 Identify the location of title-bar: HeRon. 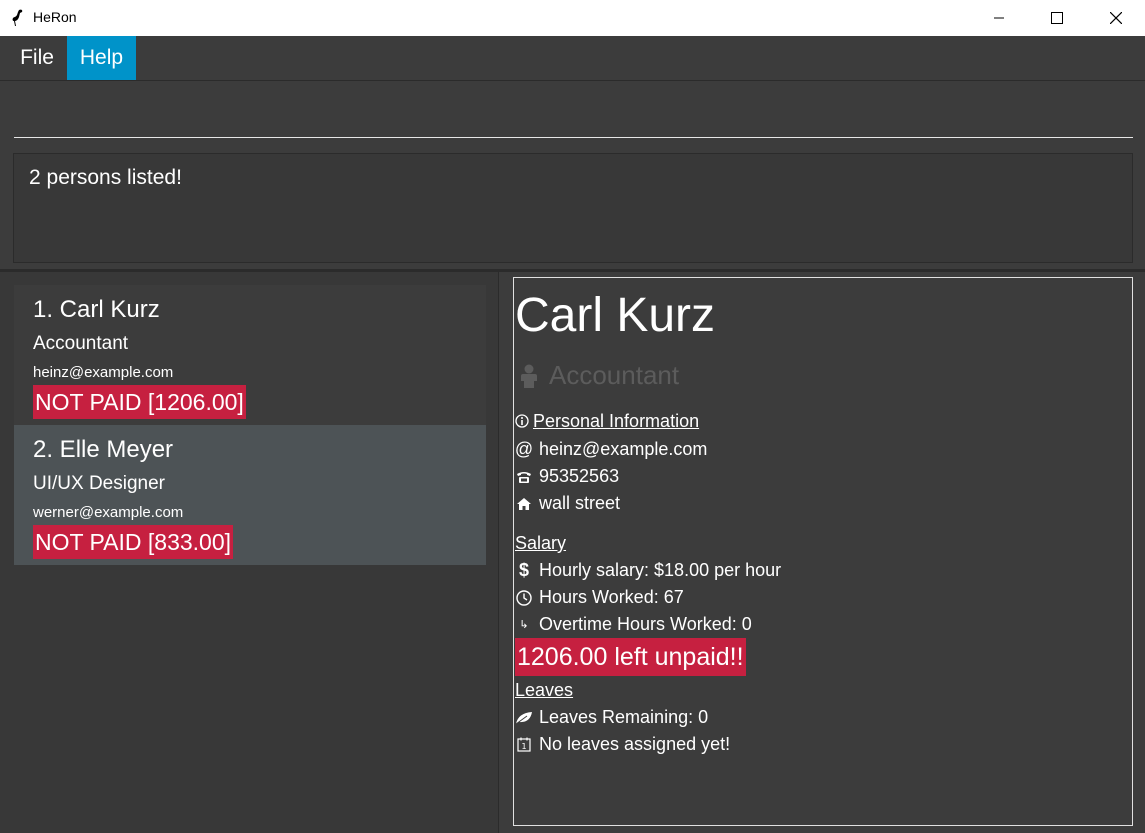
(572, 18).